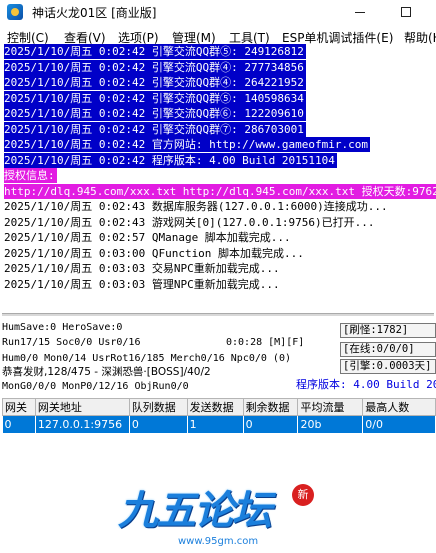  Describe the element at coordinates (330, 407) in the screenshot. I see `col-avg-traffic: 平均流量` at that location.